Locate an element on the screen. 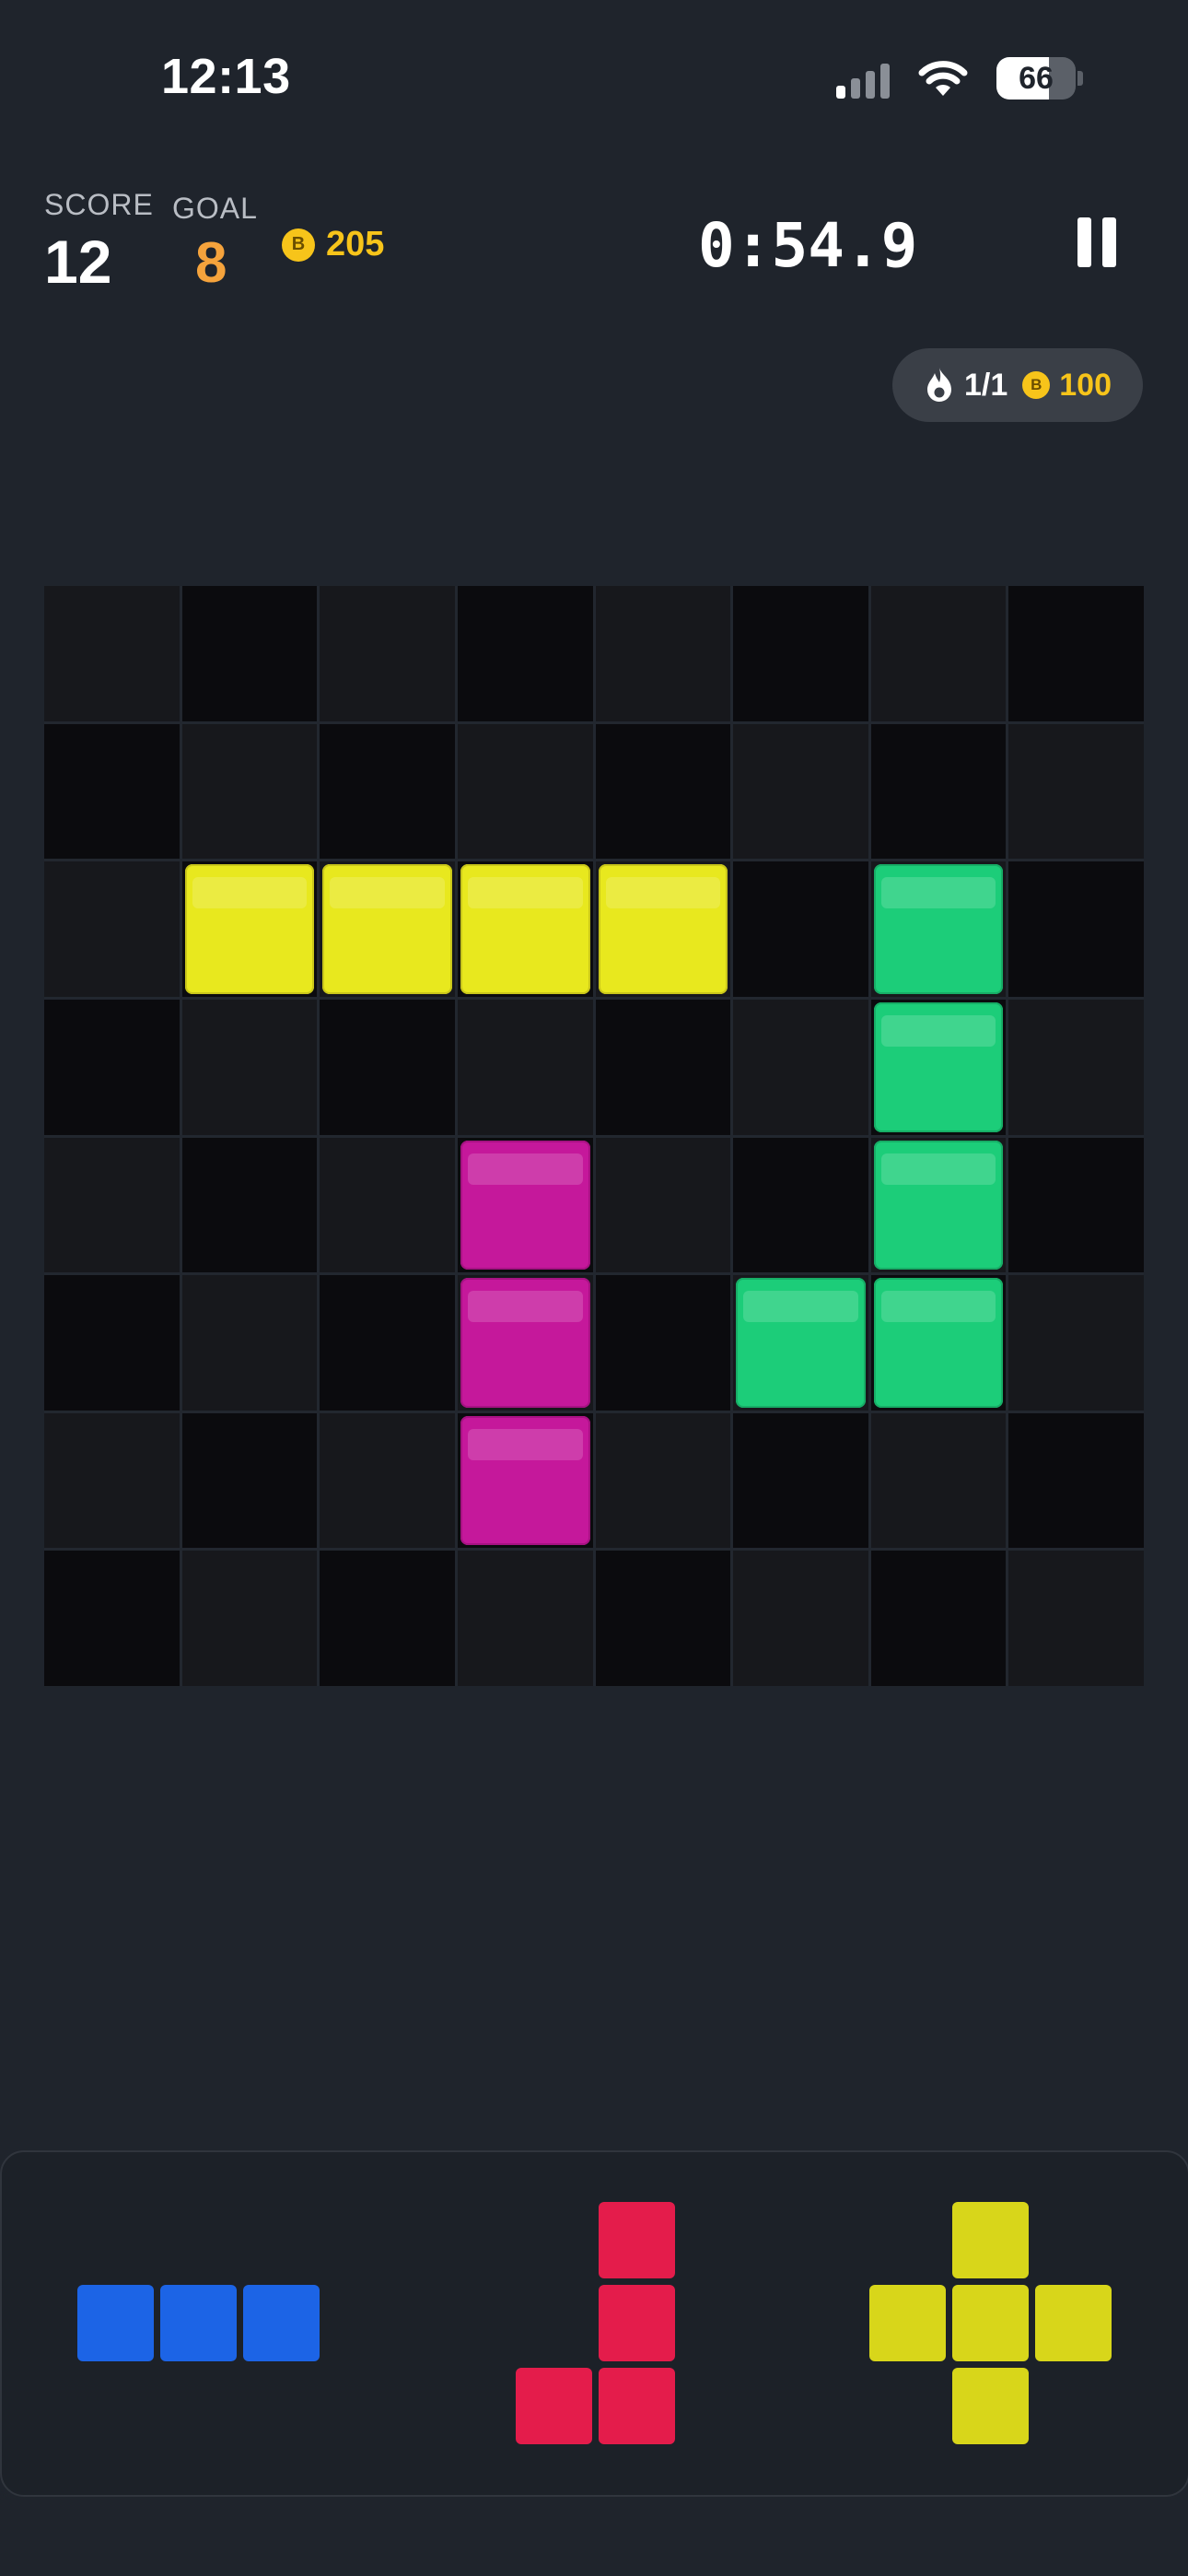  status-icons: 66 is located at coordinates (959, 78).